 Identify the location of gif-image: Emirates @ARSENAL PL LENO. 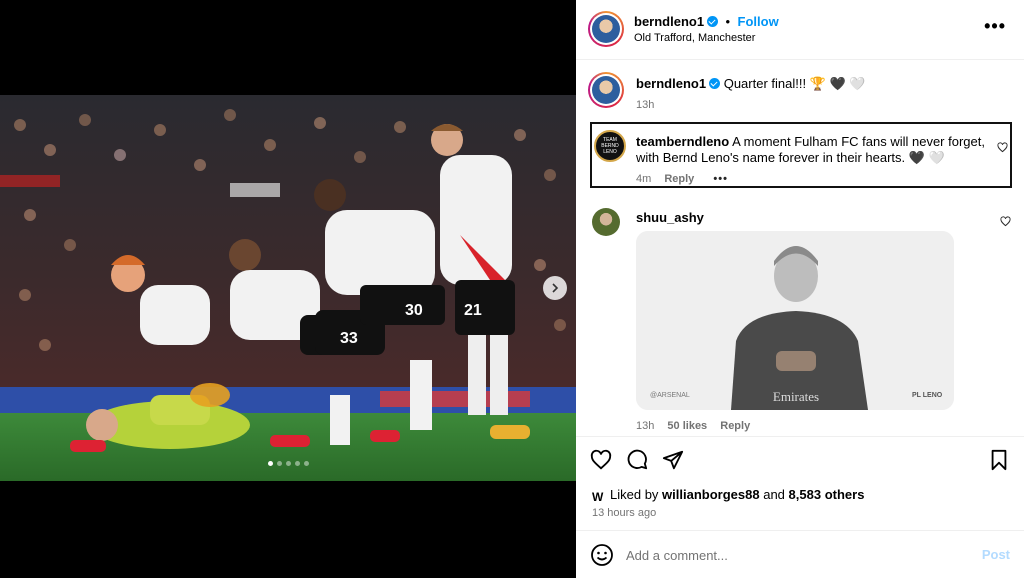
(795, 320).